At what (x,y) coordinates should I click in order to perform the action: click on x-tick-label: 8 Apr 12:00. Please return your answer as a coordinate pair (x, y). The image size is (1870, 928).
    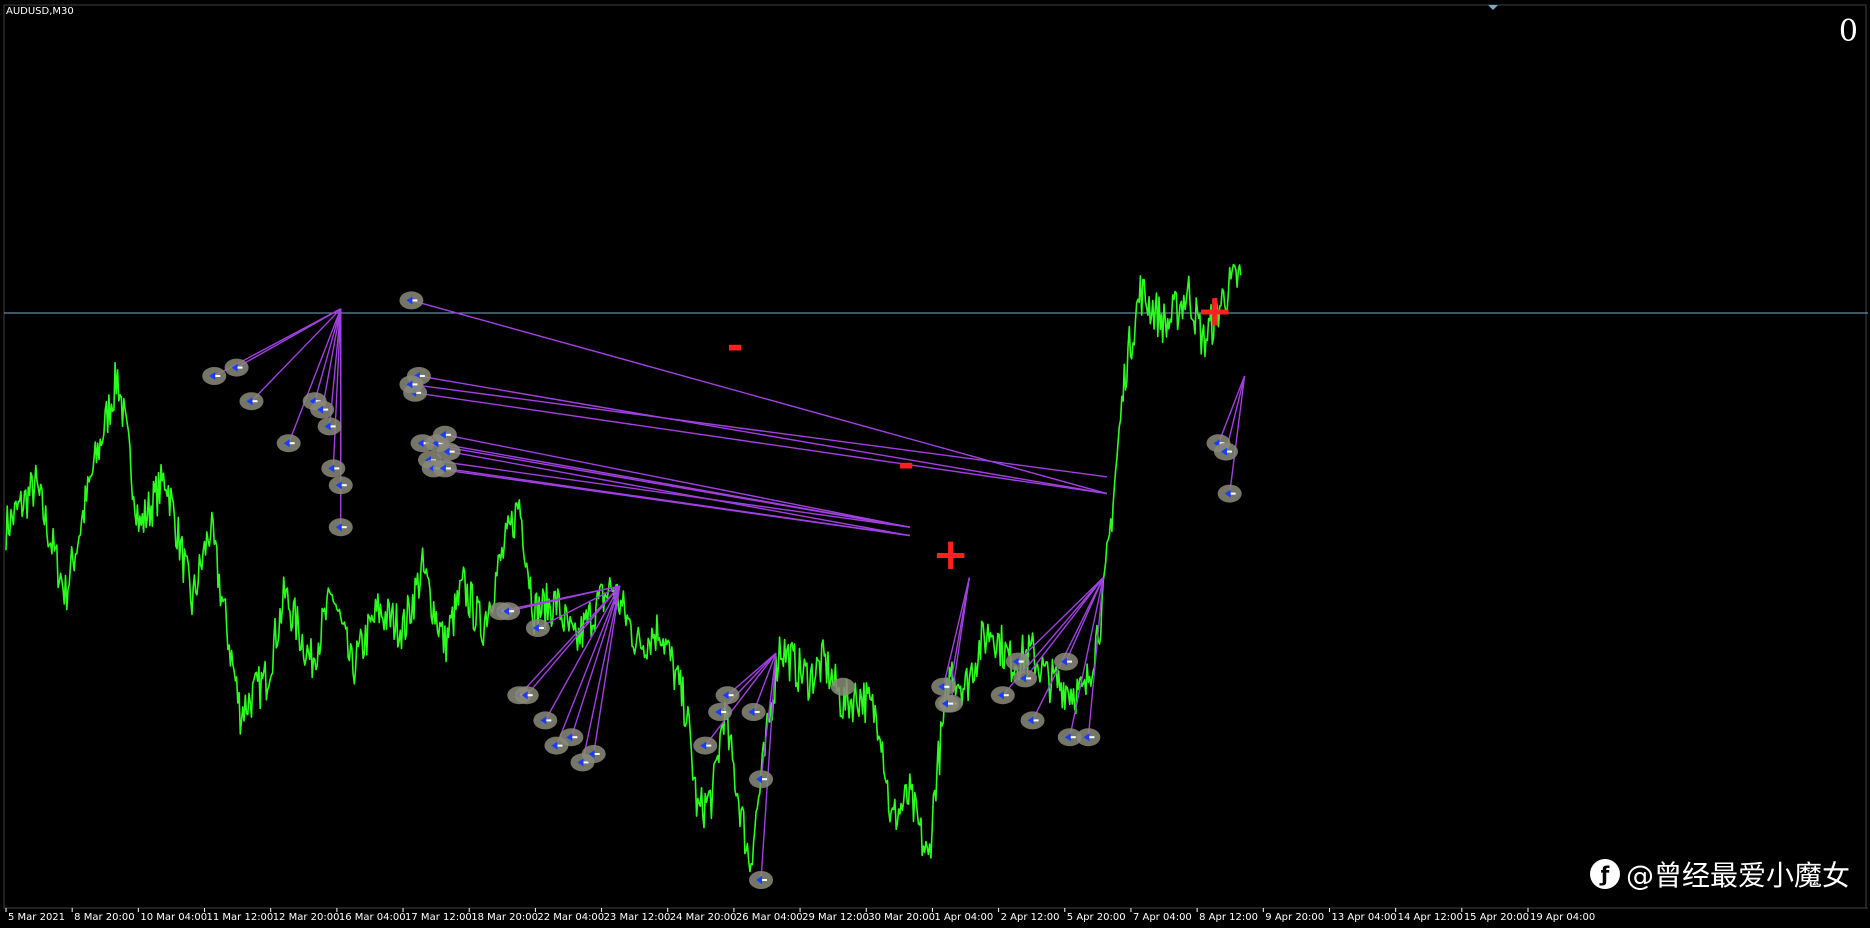
    Looking at the image, I should click on (1228, 917).